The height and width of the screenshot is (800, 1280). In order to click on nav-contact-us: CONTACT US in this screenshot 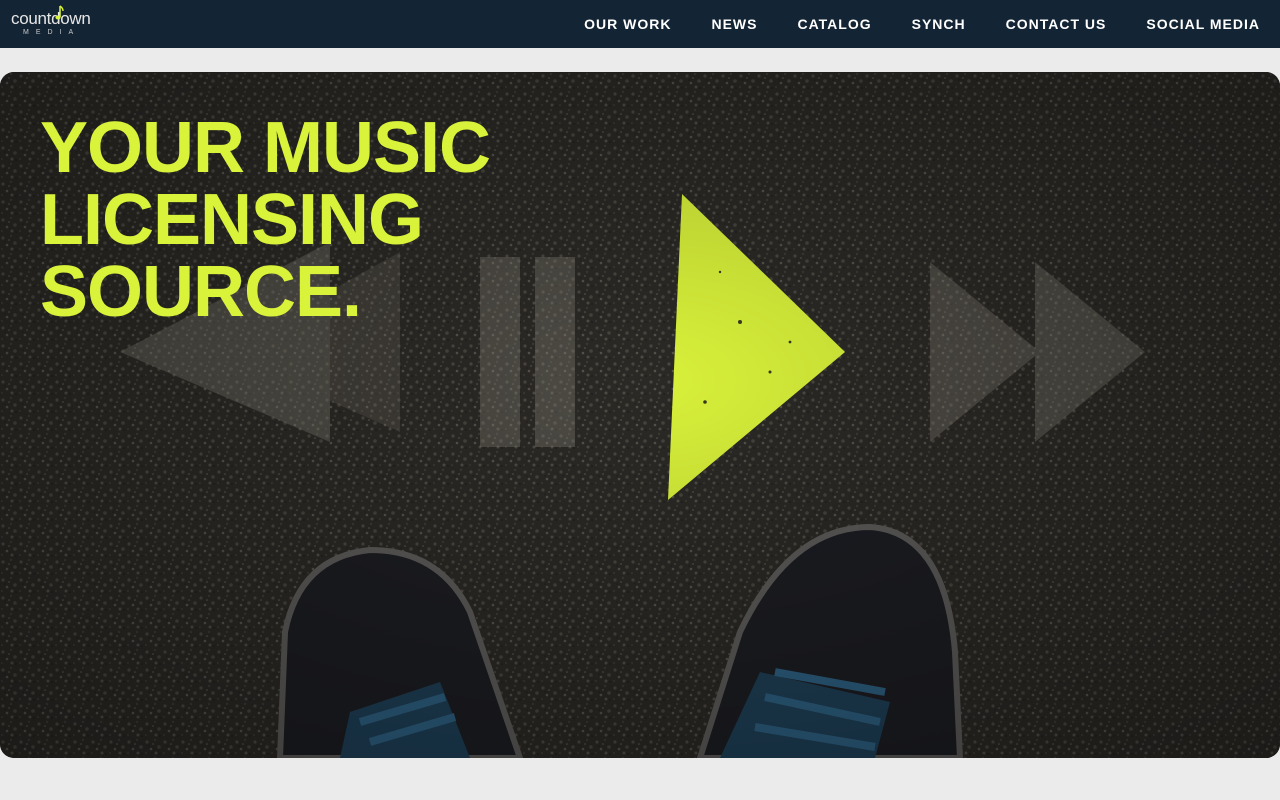, I will do `click(1056, 24)`.